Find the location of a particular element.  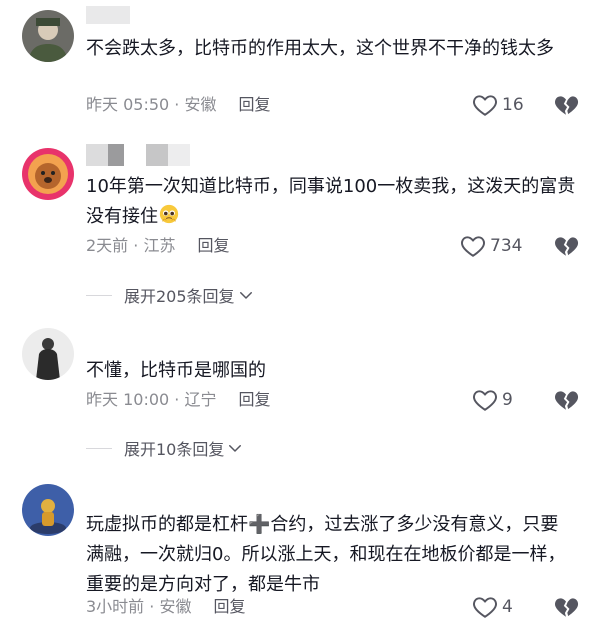

expand-replies-button: 展开205条回复 is located at coordinates (170, 295).